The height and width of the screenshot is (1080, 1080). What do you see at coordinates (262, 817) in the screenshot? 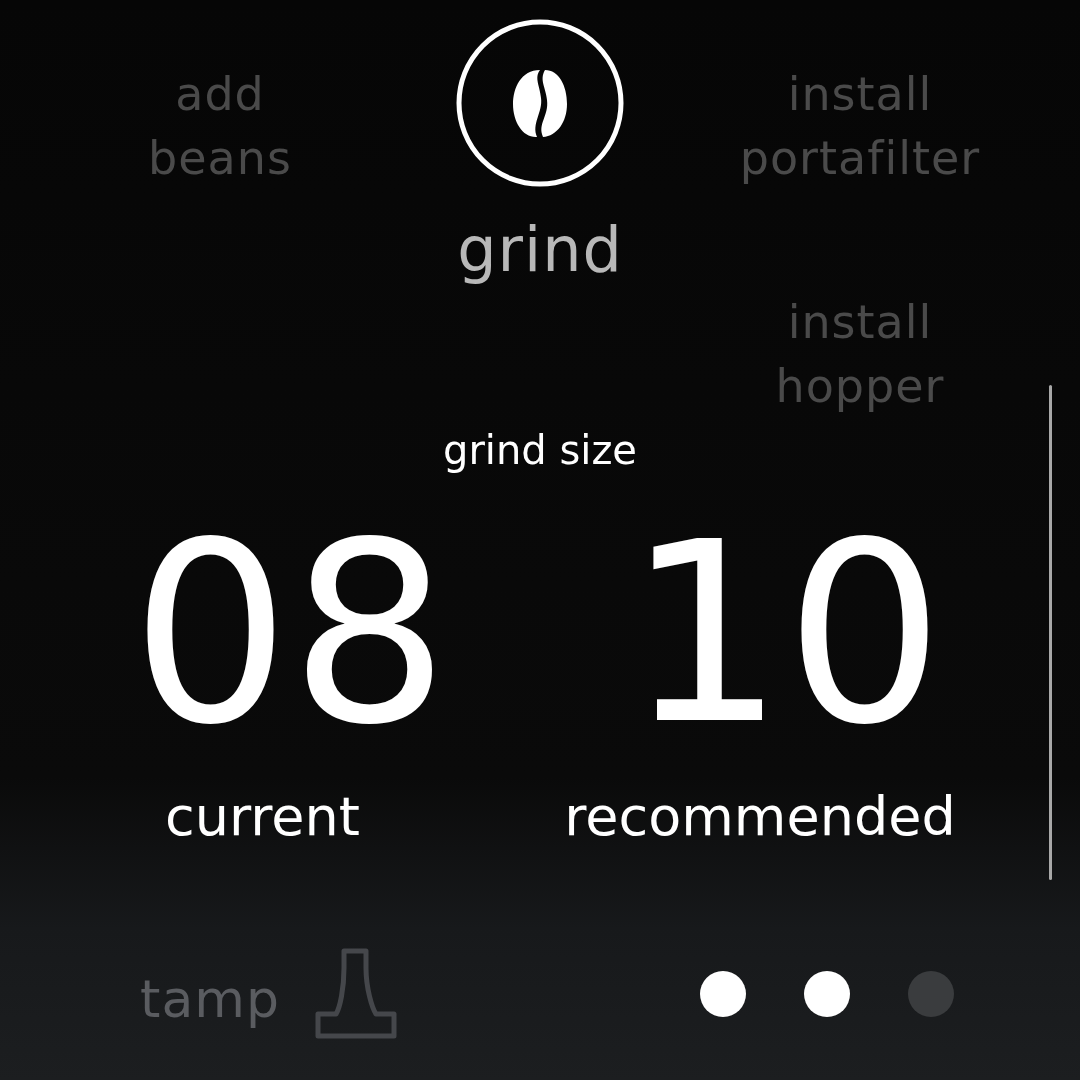
I see `display-label: current` at bounding box center [262, 817].